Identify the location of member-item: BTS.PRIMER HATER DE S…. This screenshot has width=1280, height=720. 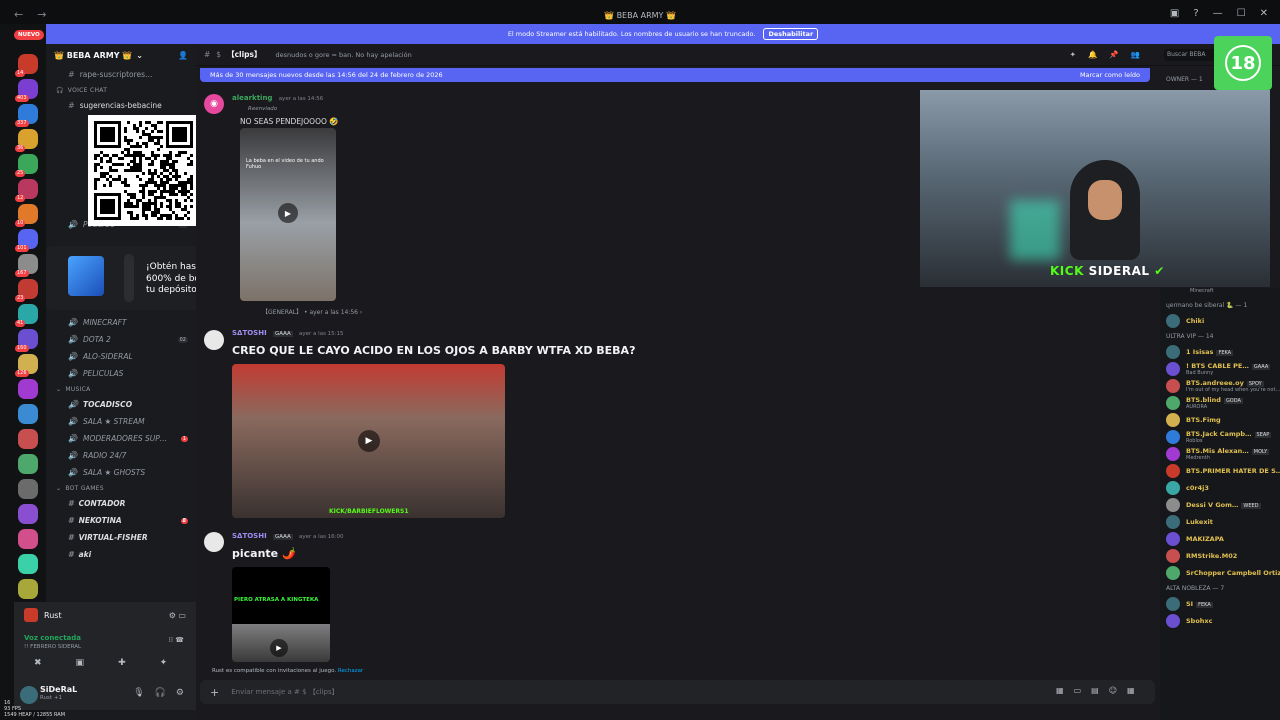
(1220, 470).